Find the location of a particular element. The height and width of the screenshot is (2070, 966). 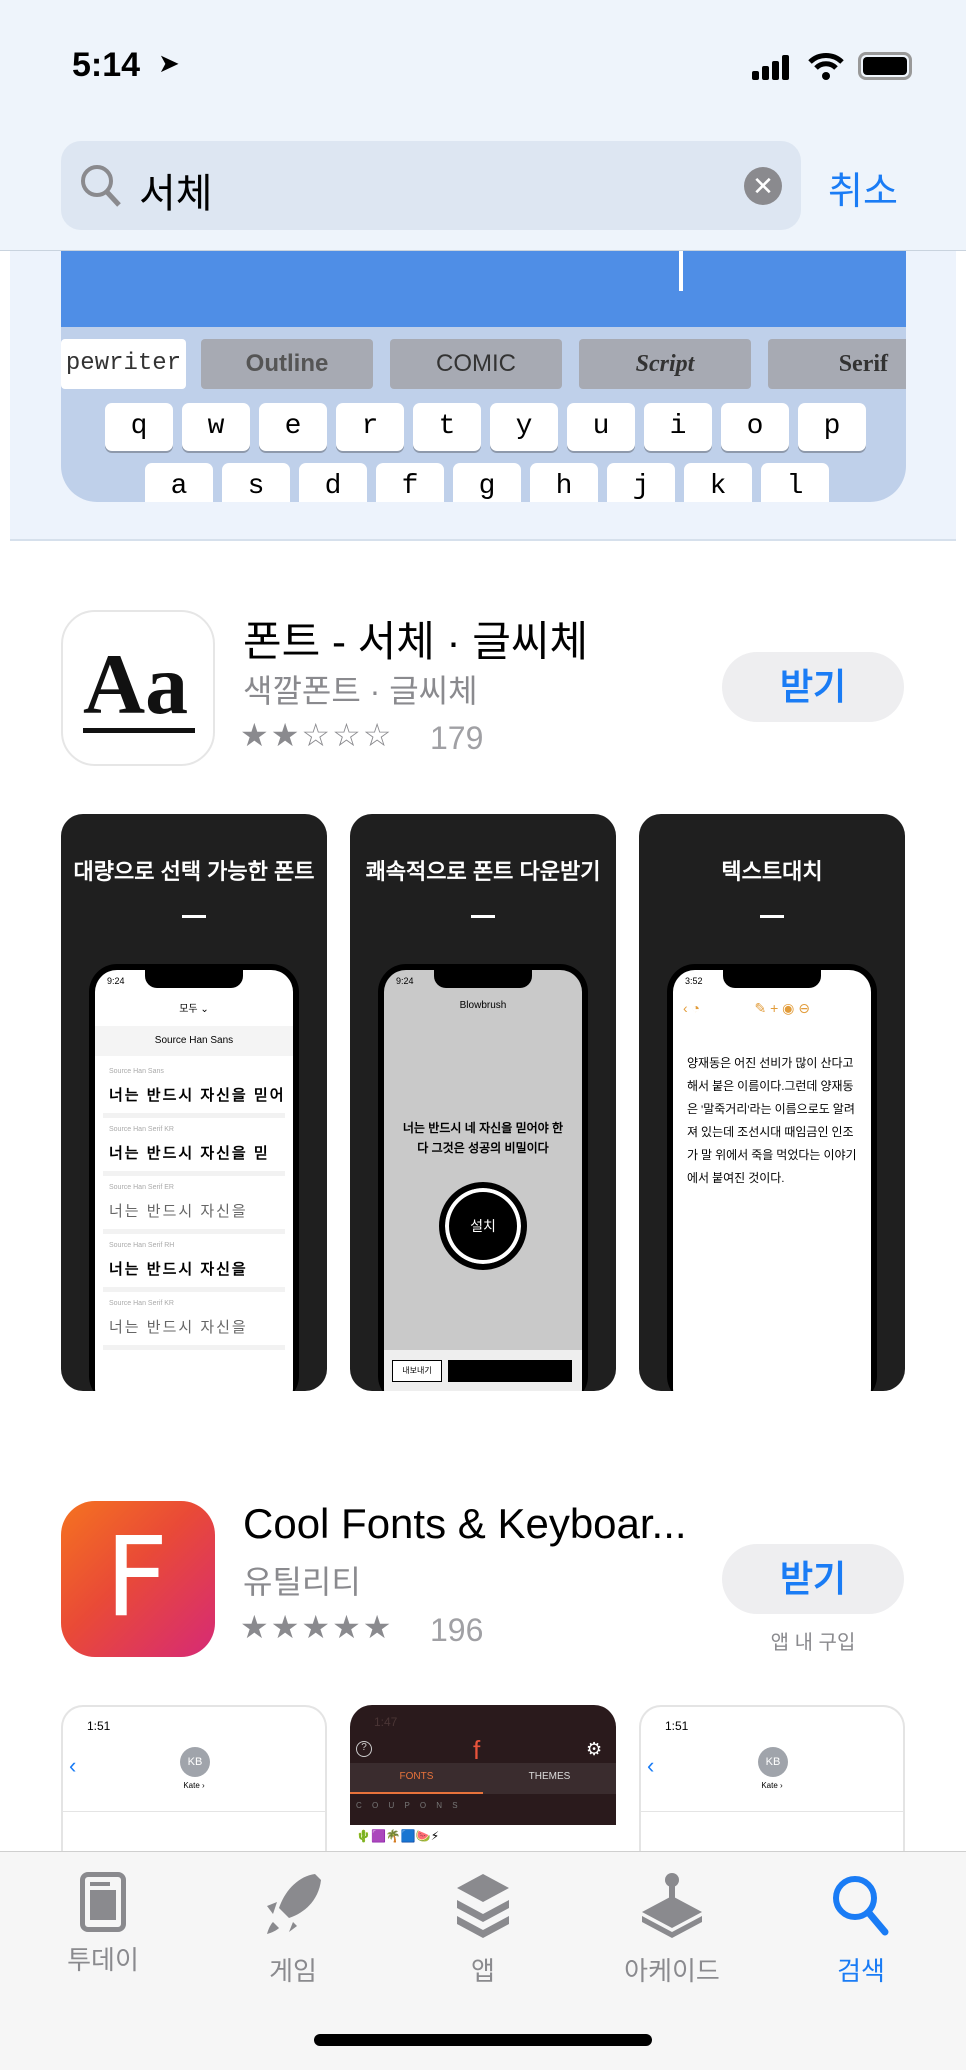

tab-apps: 앱 is located at coordinates (483, 1930).